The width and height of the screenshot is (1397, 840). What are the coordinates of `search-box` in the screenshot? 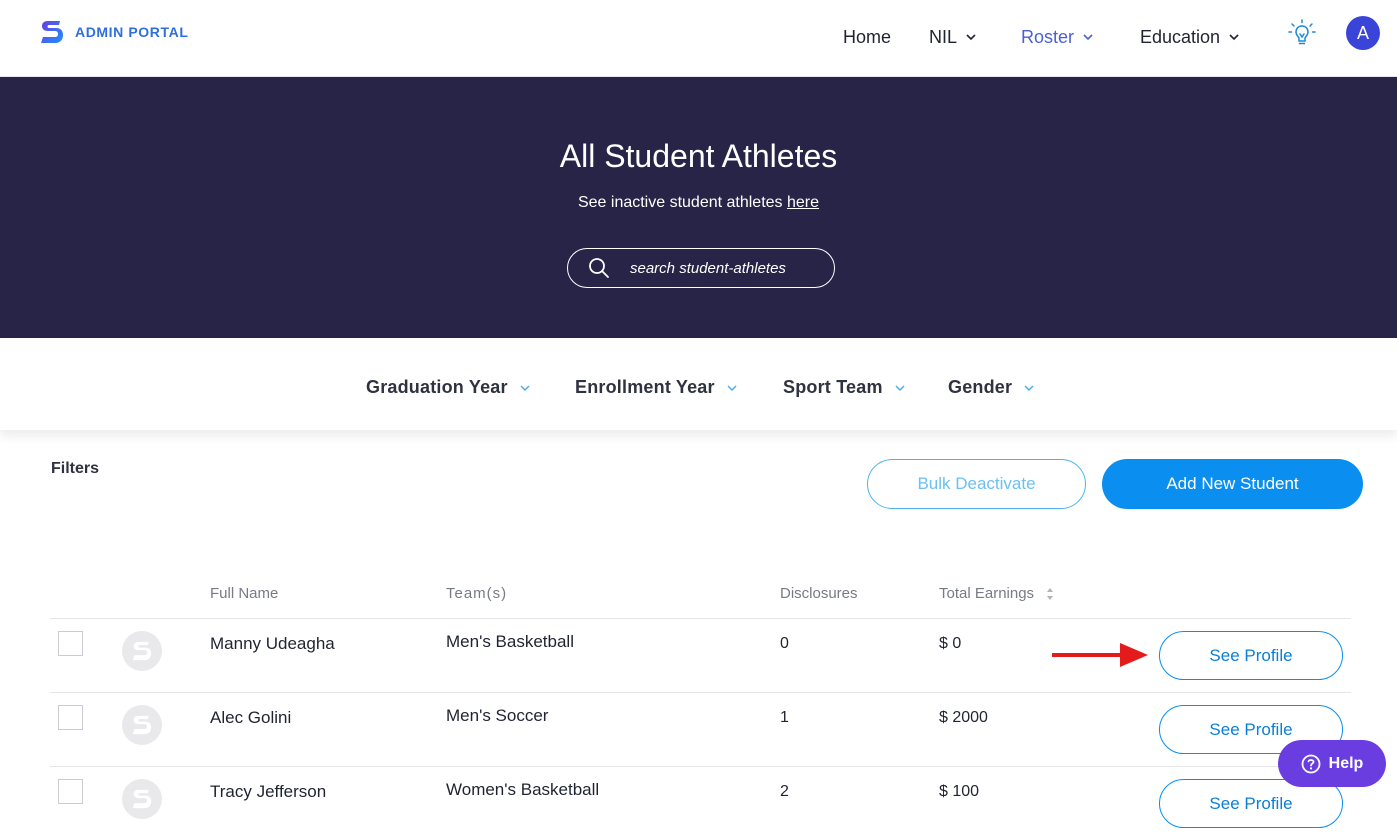 It's located at (701, 268).